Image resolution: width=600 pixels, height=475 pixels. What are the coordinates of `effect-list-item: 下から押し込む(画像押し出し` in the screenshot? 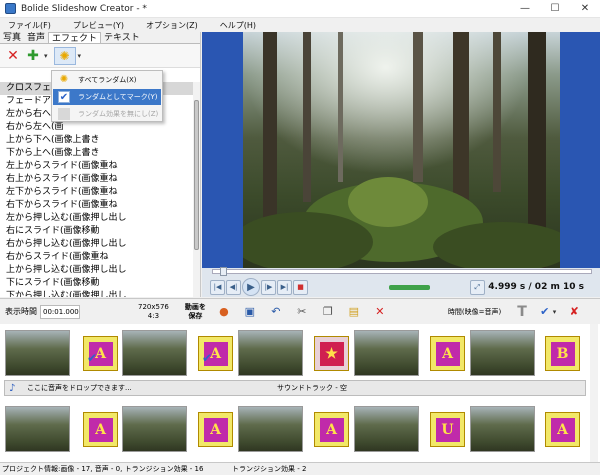 It's located at (97, 293).